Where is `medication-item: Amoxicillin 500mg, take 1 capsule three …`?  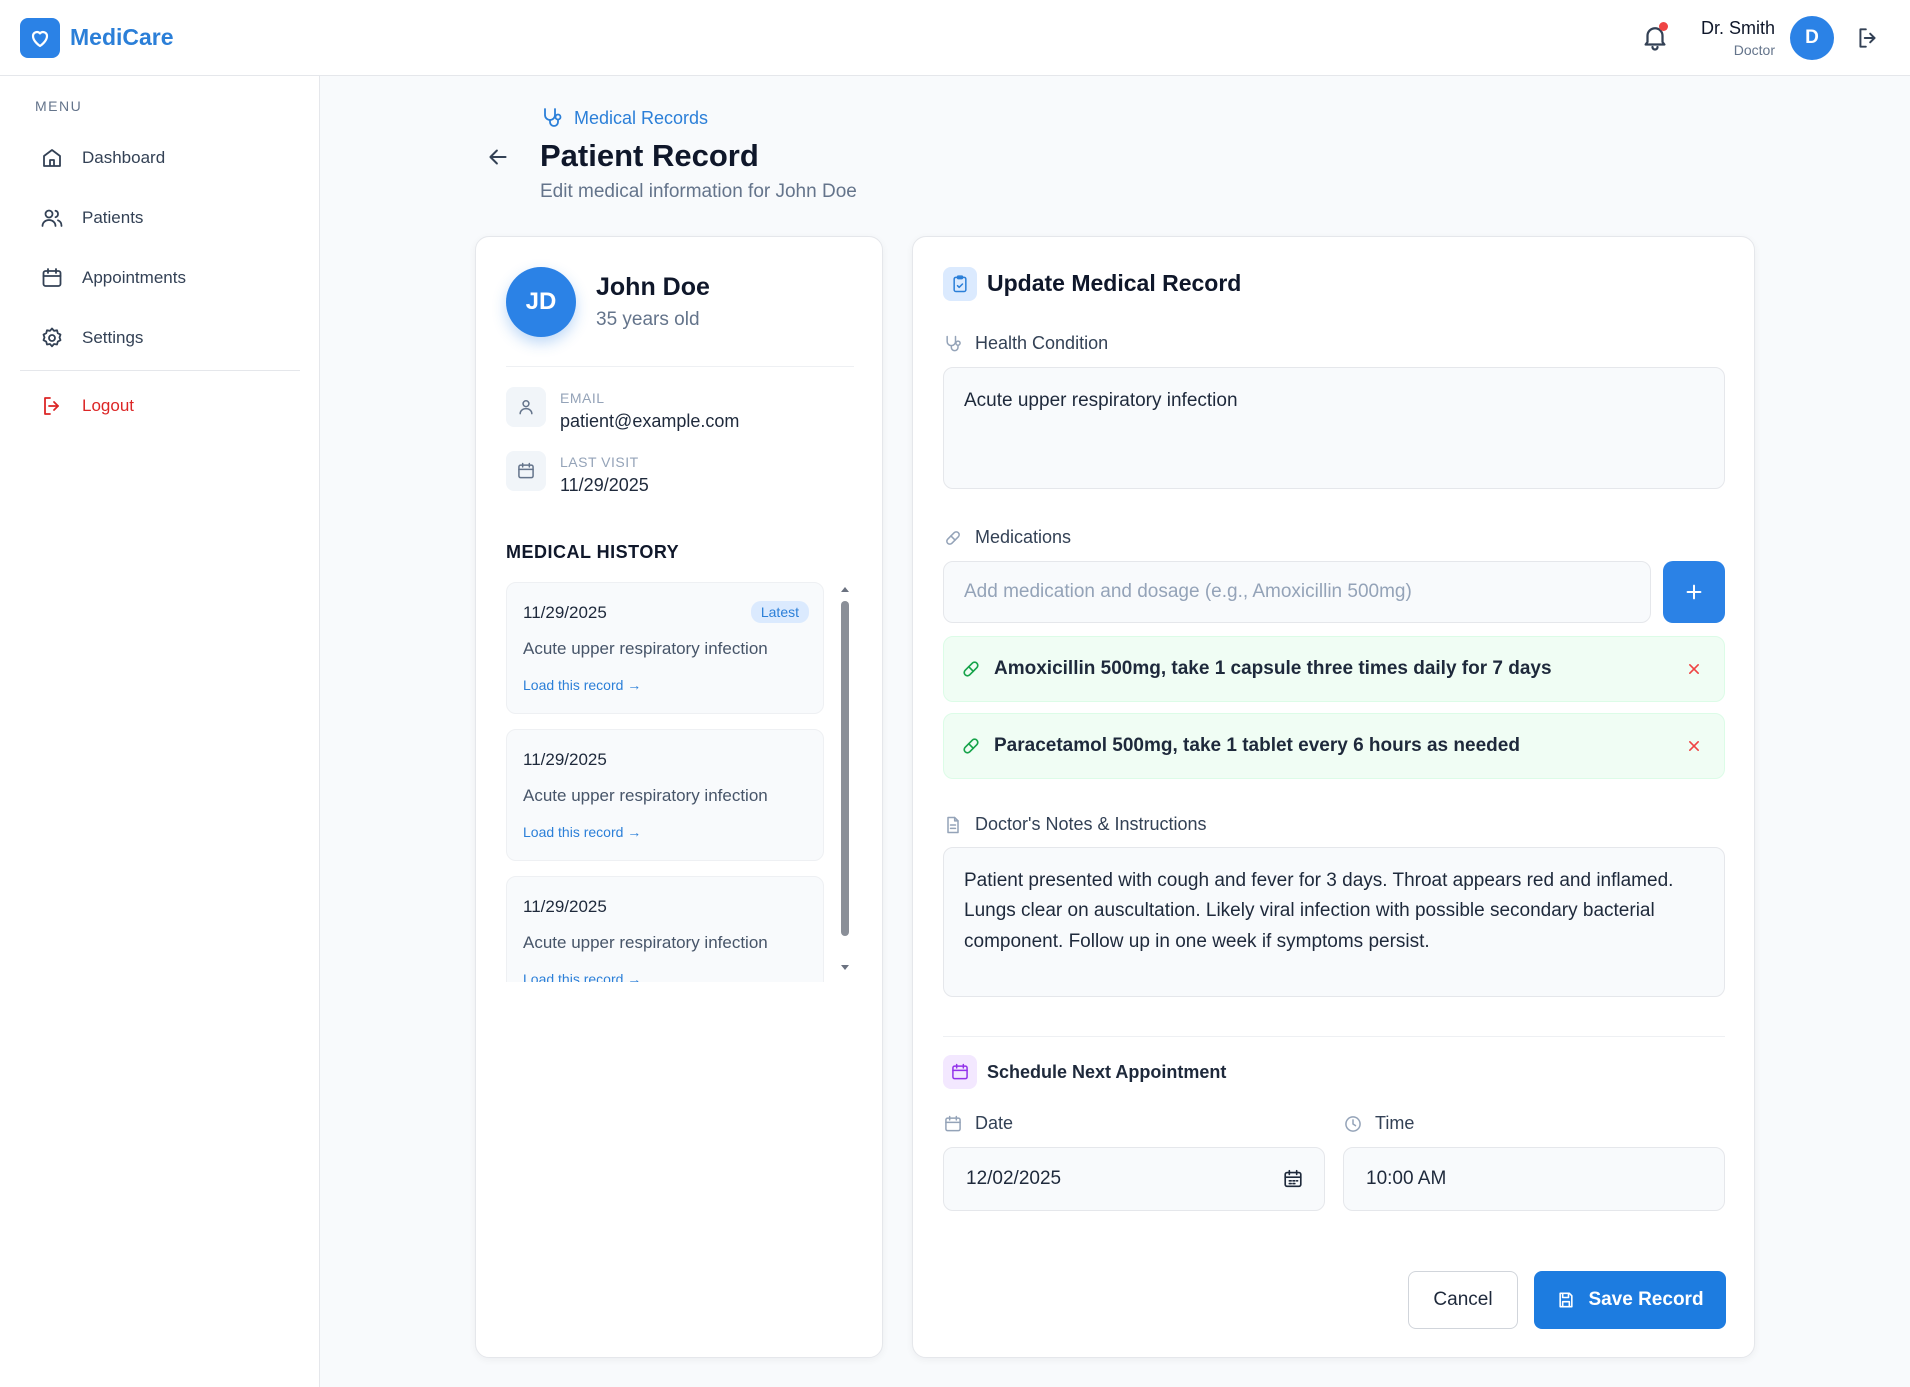 medication-item: Amoxicillin 500mg, take 1 capsule three … is located at coordinates (1334, 669).